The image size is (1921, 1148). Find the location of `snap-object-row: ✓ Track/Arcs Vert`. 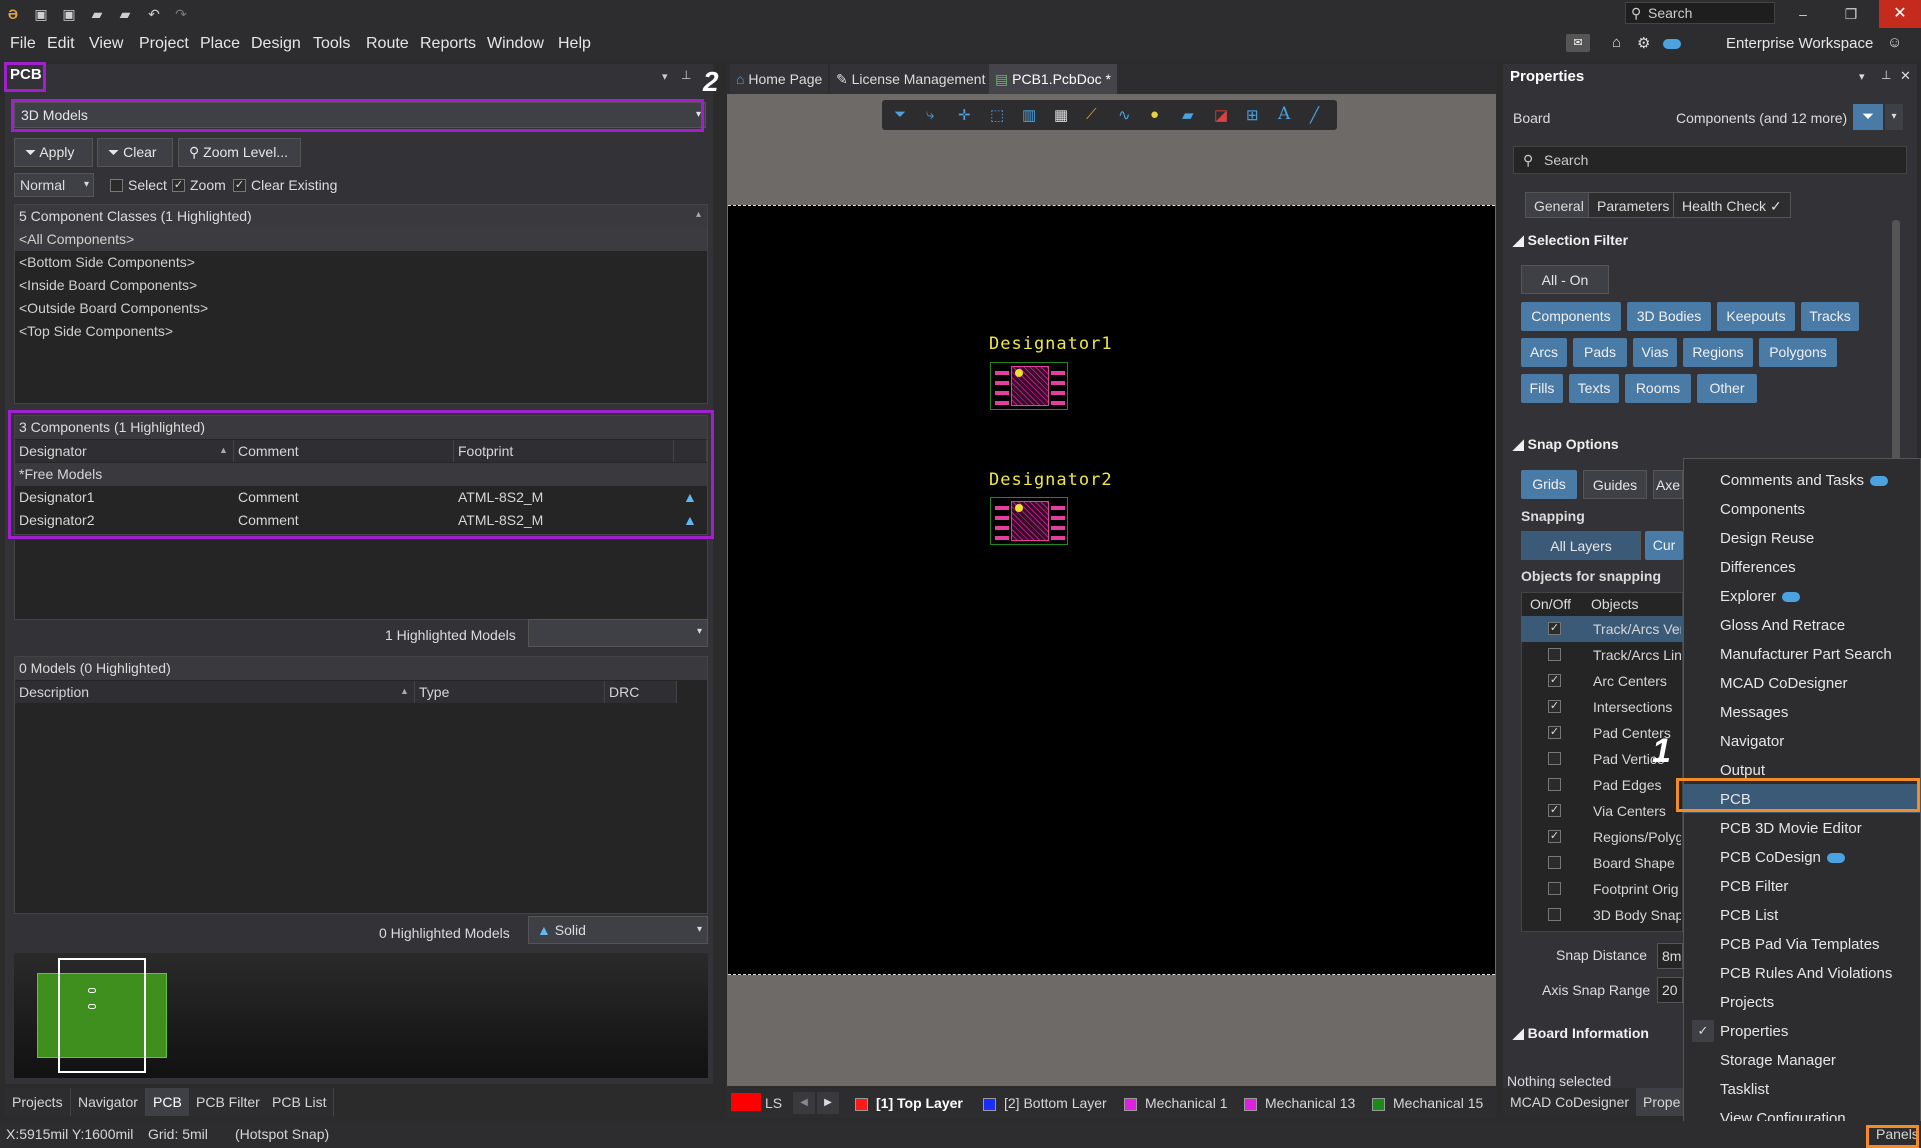

snap-object-row: ✓ Track/Arcs Vert is located at coordinates (1602, 629).